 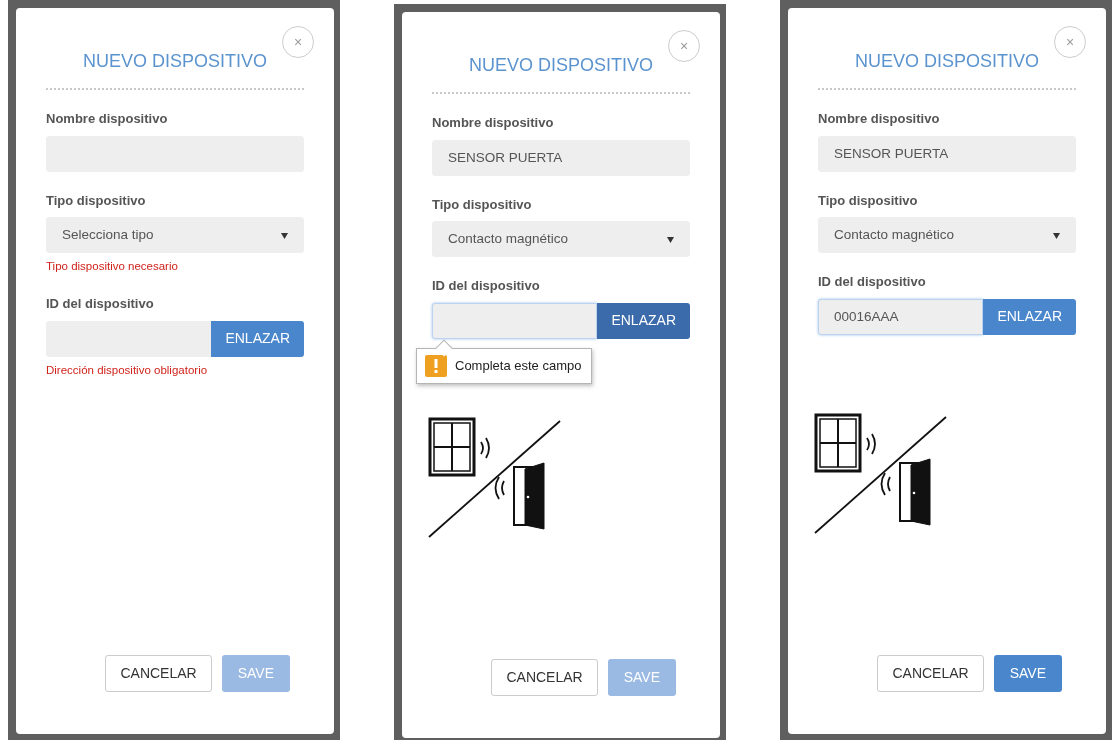 I want to click on warning-icon, so click(x=436, y=365).